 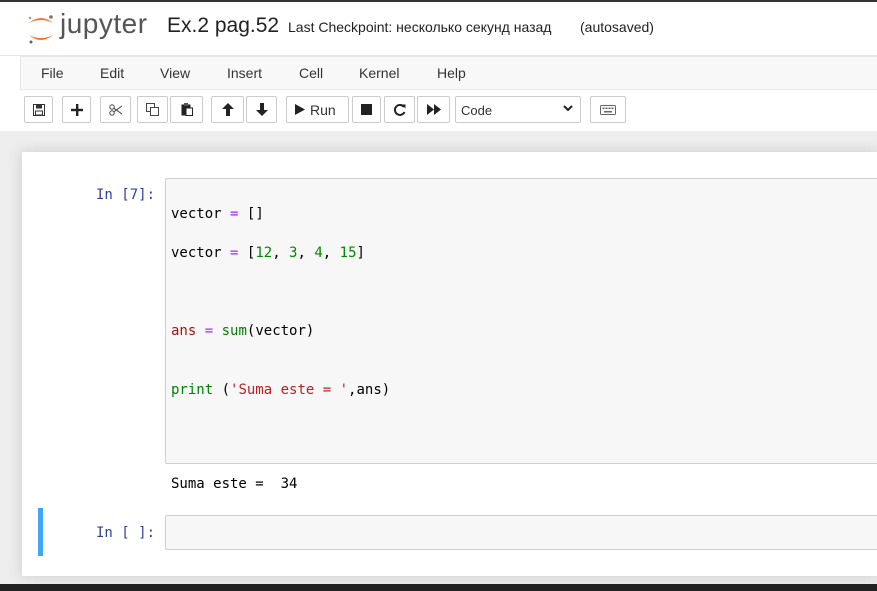 What do you see at coordinates (52, 73) in the screenshot?
I see `menu-file: File` at bounding box center [52, 73].